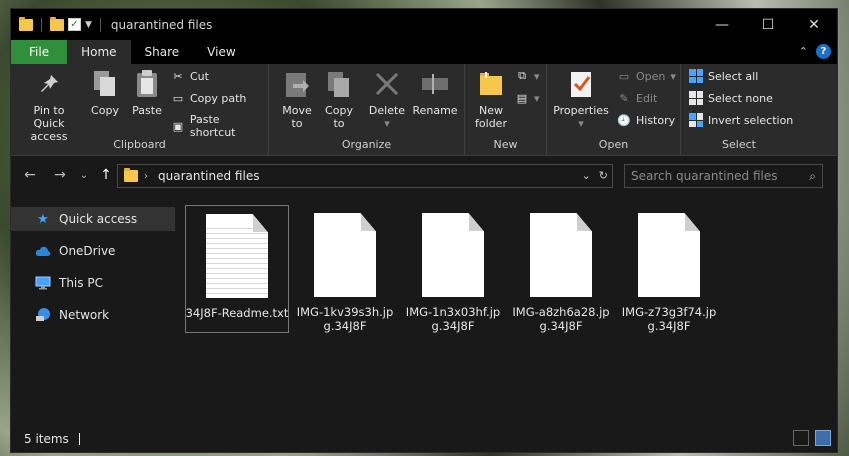 The height and width of the screenshot is (456, 849). What do you see at coordinates (365, 176) in the screenshot?
I see `address-bar: › quarantined files ⌄ ↻` at bounding box center [365, 176].